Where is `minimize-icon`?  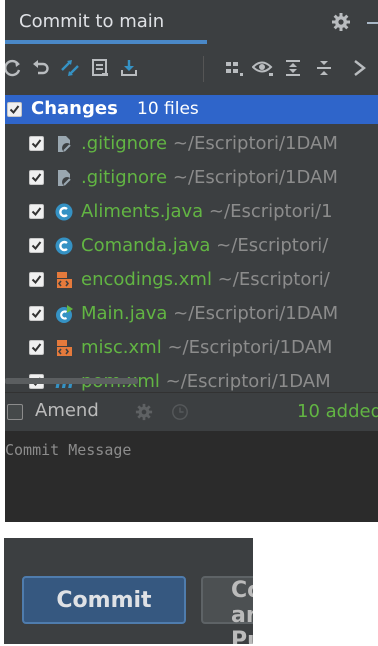
minimize-icon is located at coordinates (372, 23).